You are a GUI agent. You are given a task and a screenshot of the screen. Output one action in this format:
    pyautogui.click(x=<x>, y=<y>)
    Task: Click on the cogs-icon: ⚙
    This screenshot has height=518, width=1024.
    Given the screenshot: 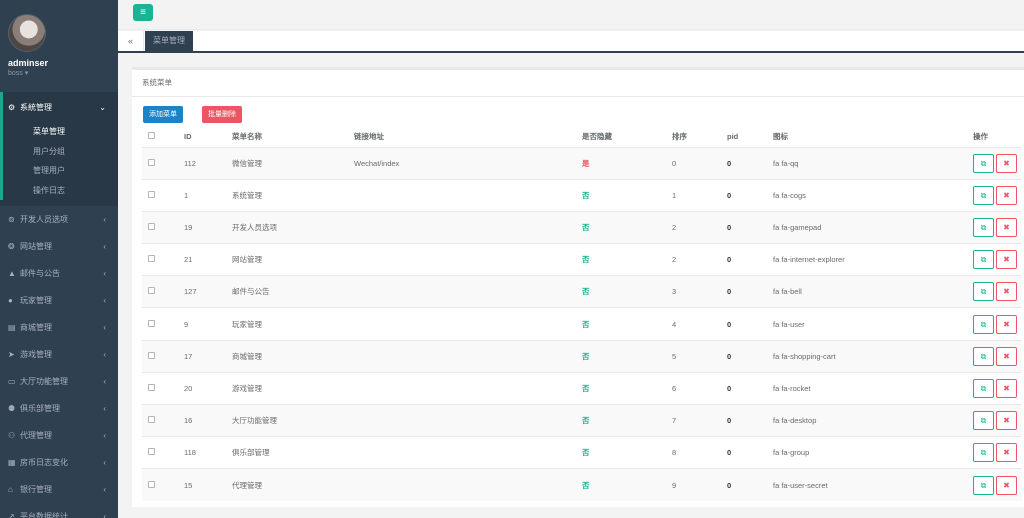 What is the action you would take?
    pyautogui.click(x=12, y=107)
    